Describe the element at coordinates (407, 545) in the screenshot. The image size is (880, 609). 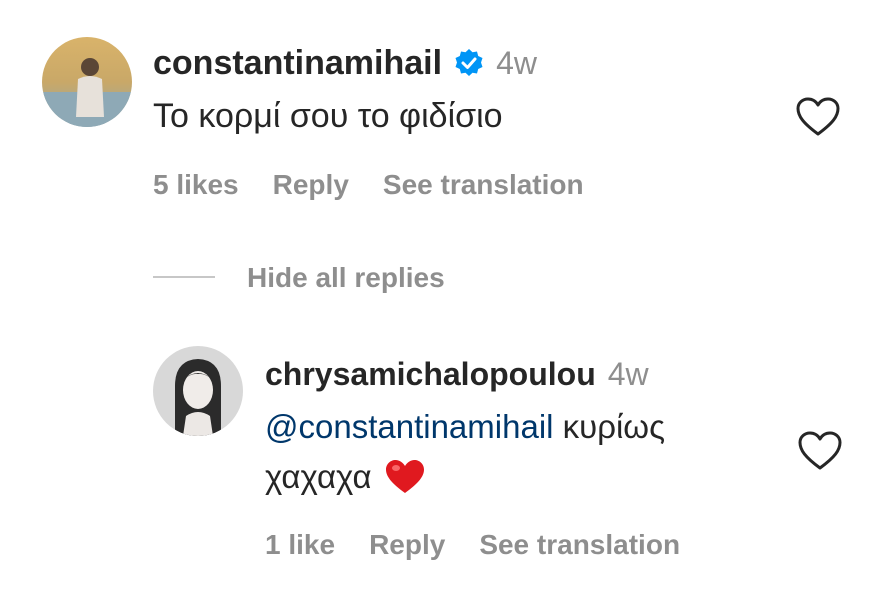
I see `reply-reply-button: Reply` at that location.